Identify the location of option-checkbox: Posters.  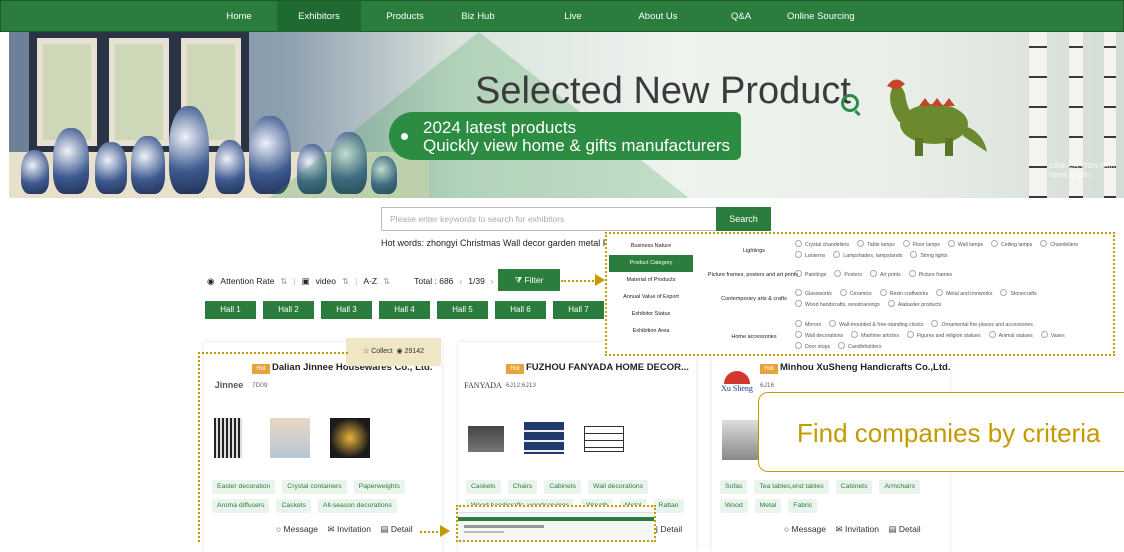
(848, 275).